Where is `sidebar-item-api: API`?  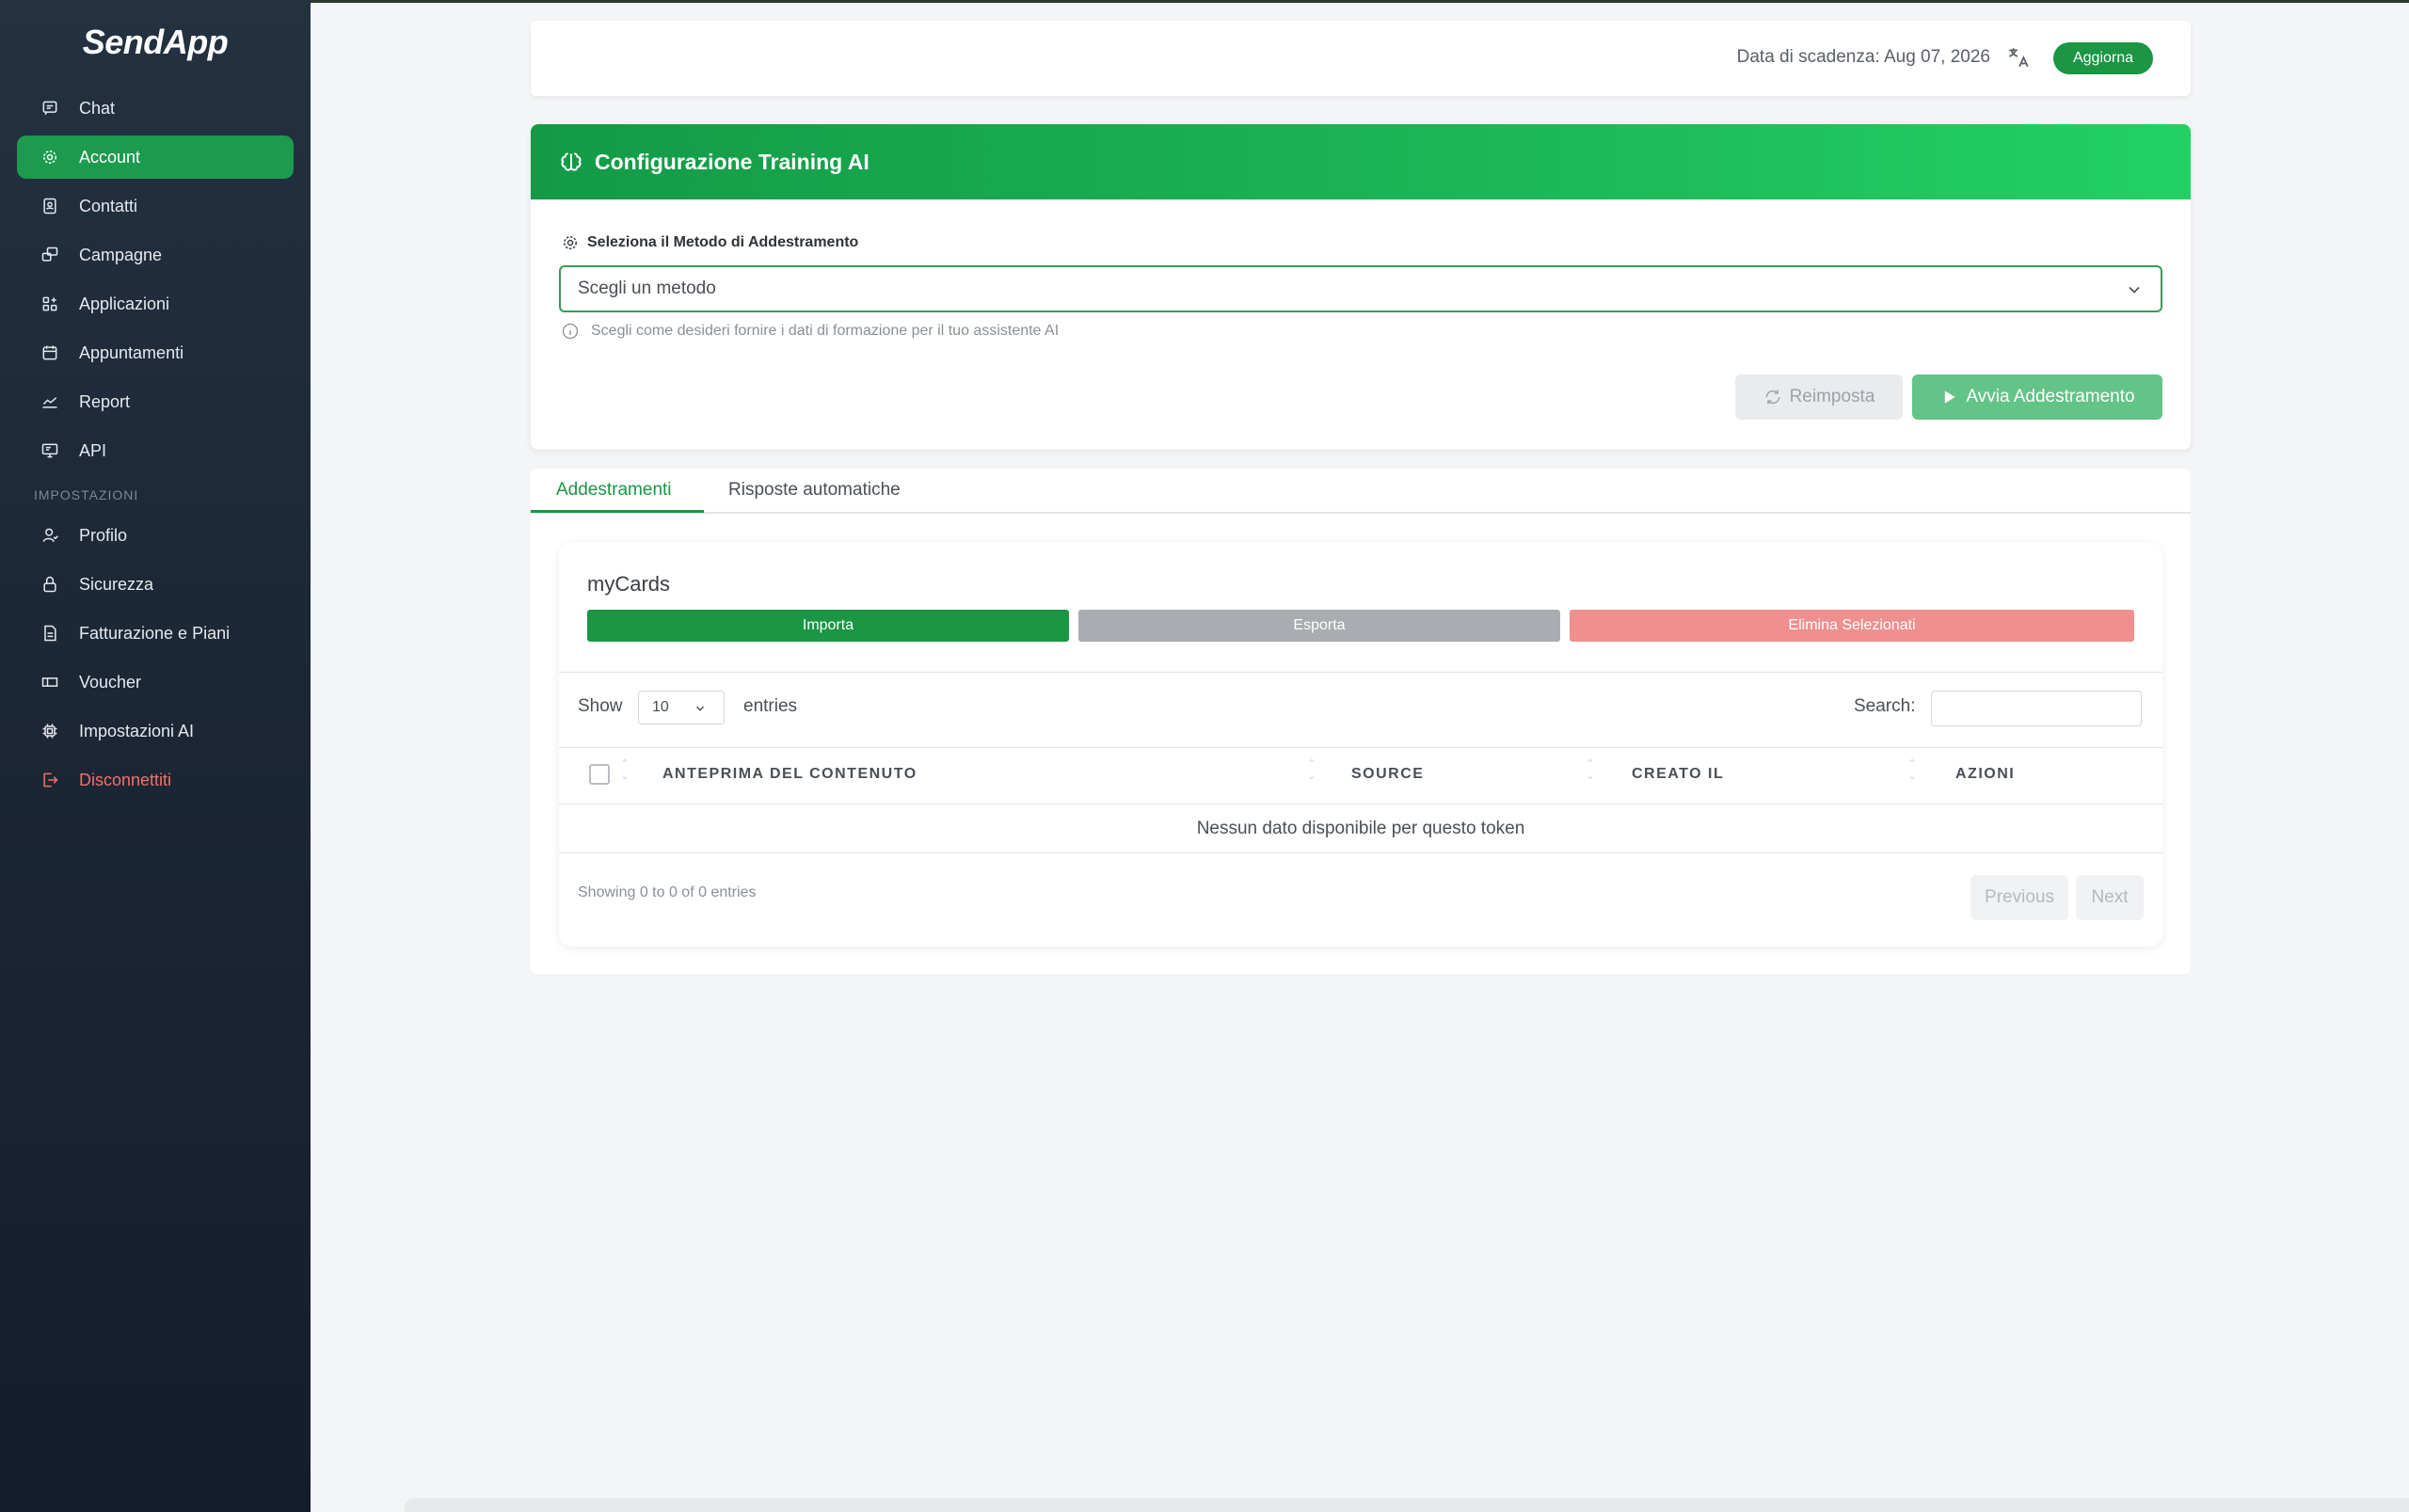 sidebar-item-api: API is located at coordinates (156, 451).